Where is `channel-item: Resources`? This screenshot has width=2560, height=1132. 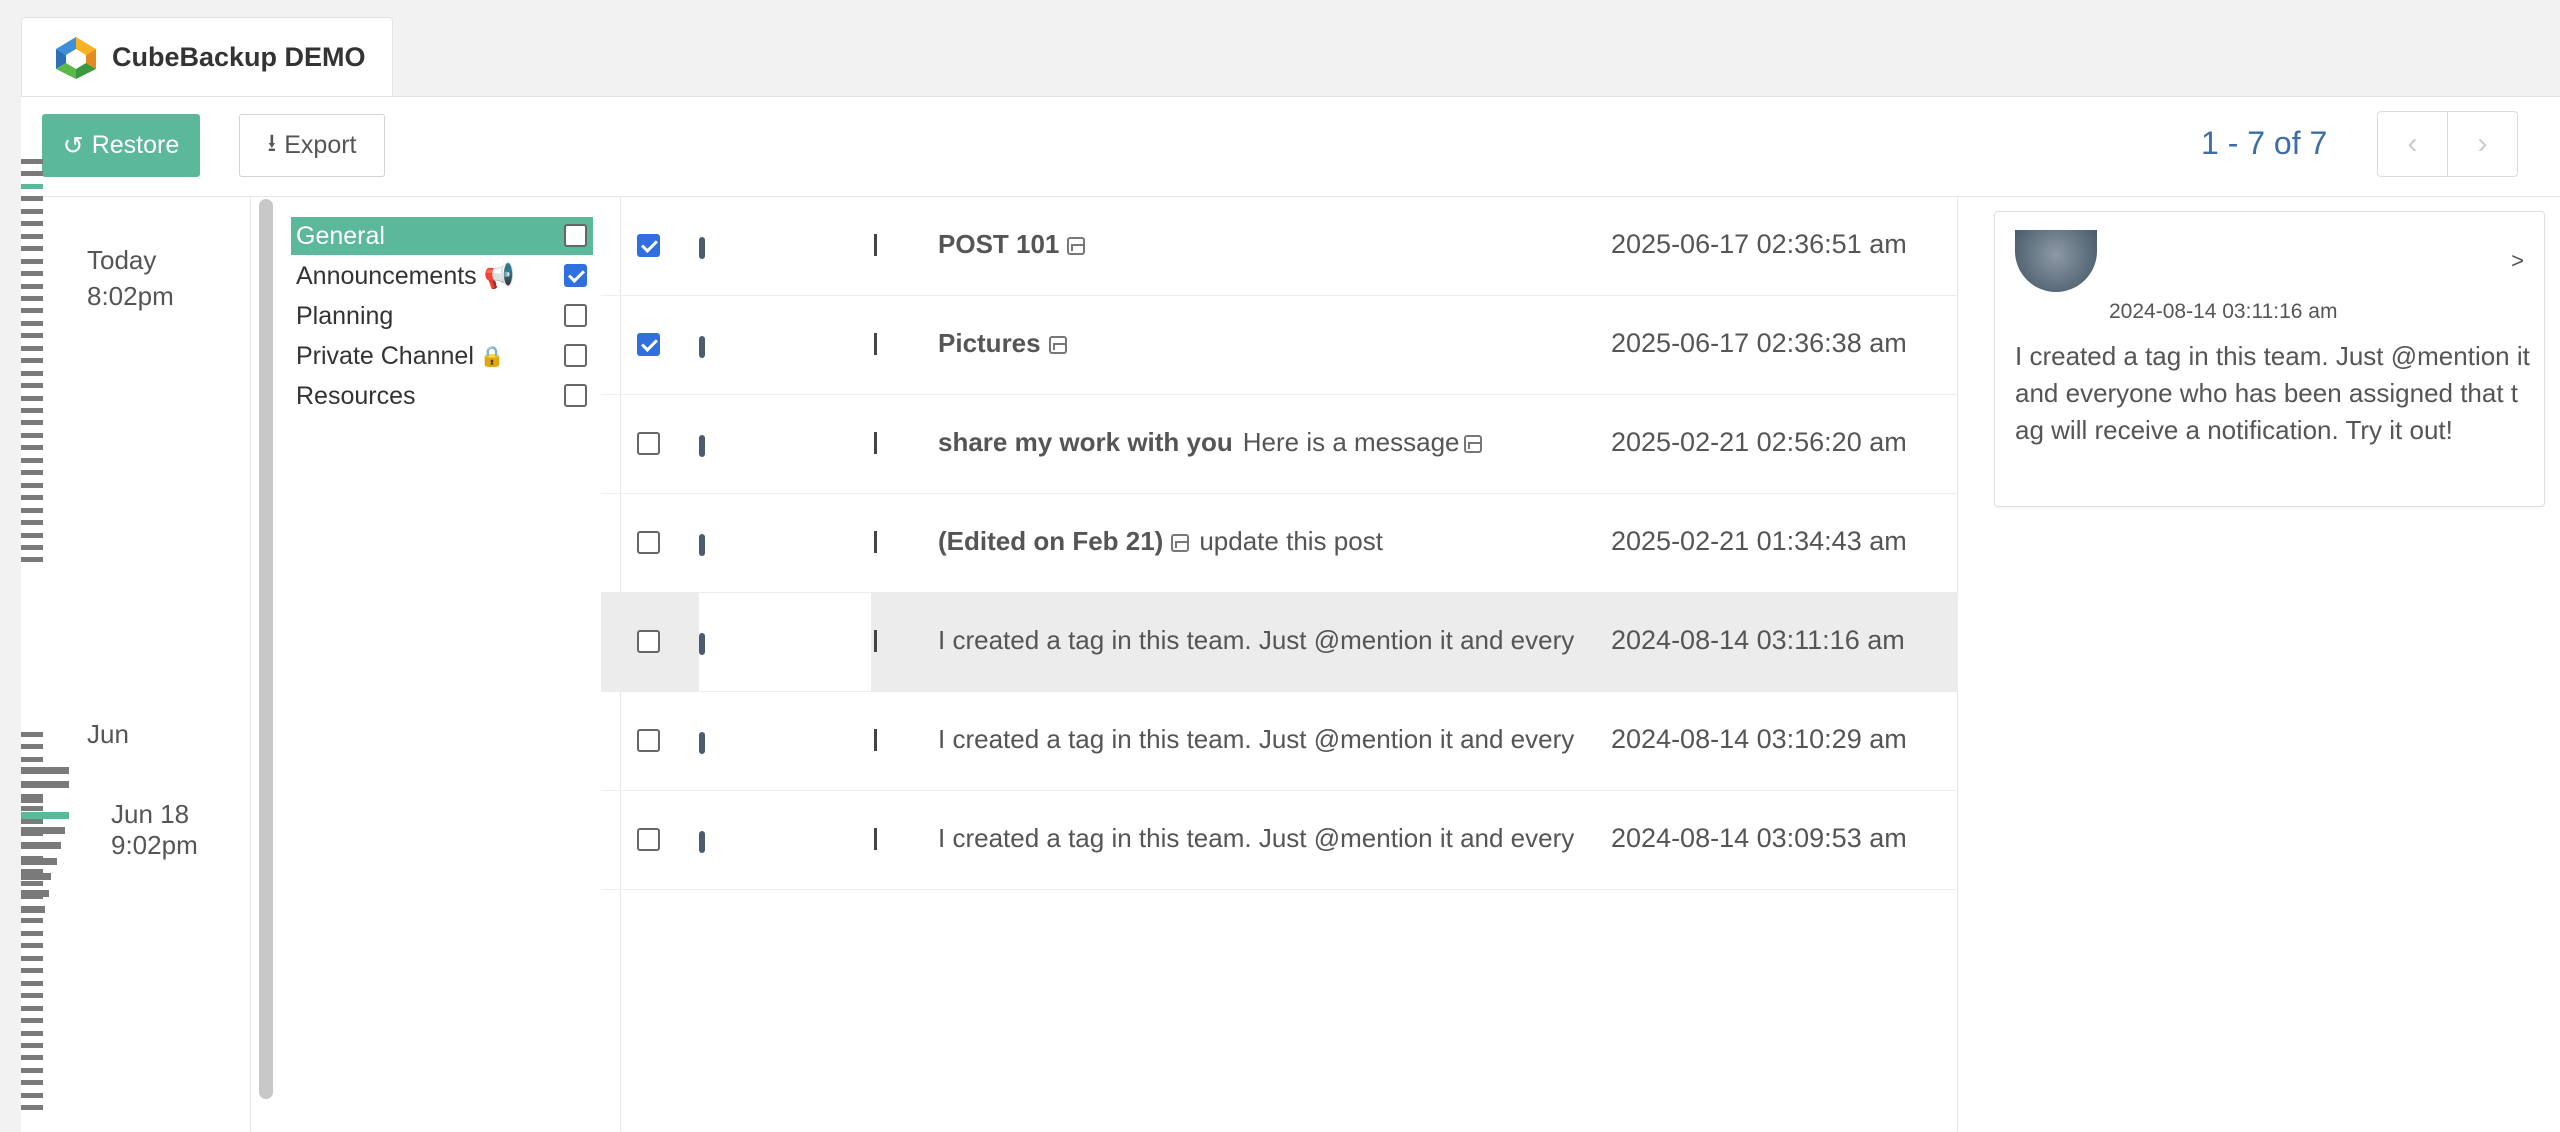 channel-item: Resources is located at coordinates (442, 396).